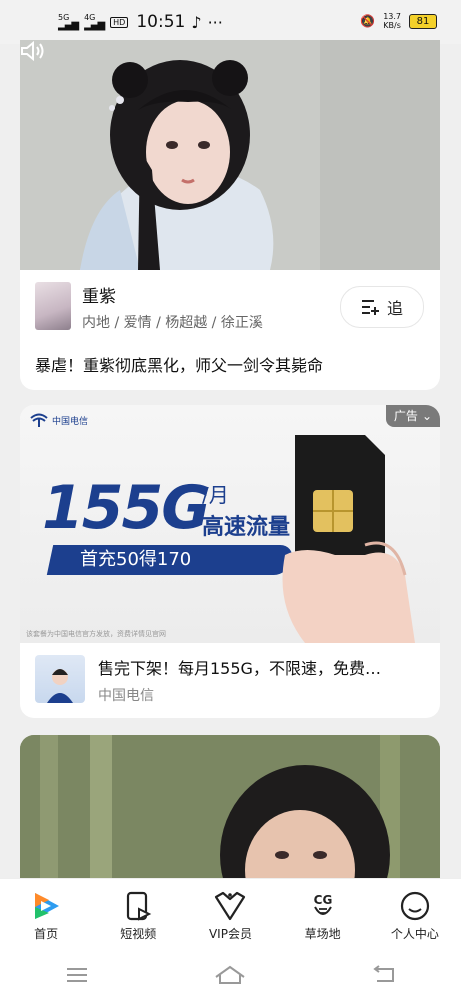 This screenshot has height=1000, width=461. What do you see at coordinates (394, 308) in the screenshot?
I see `follow-label: 追` at bounding box center [394, 308].